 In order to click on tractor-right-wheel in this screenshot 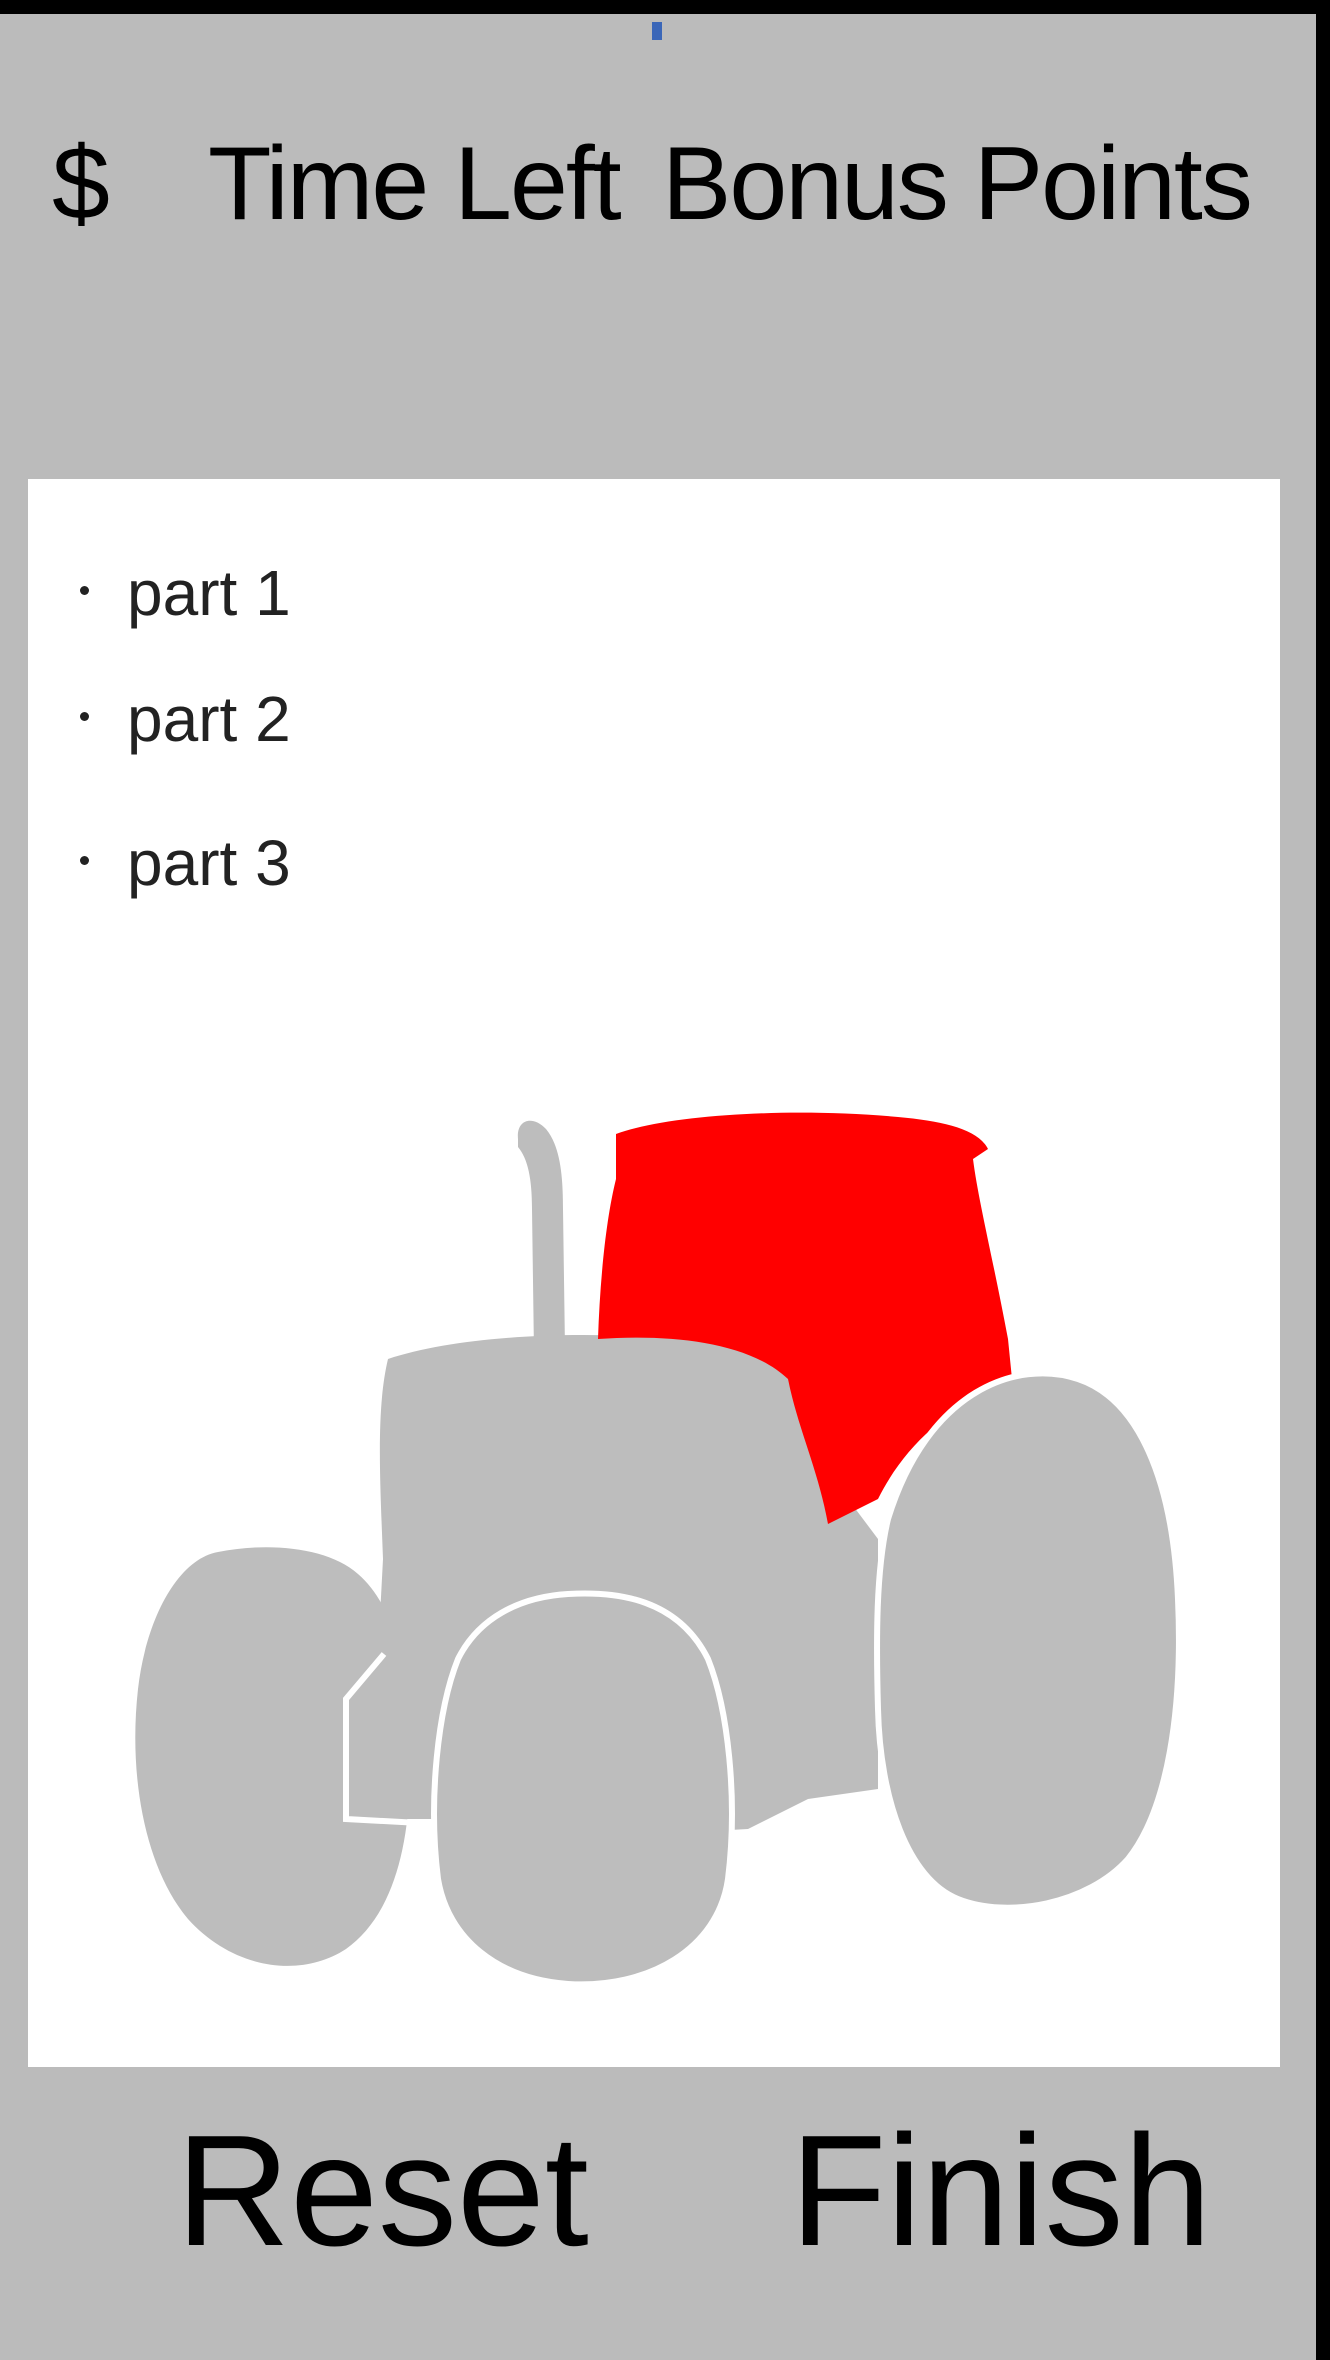, I will do `click(1028, 1640)`.